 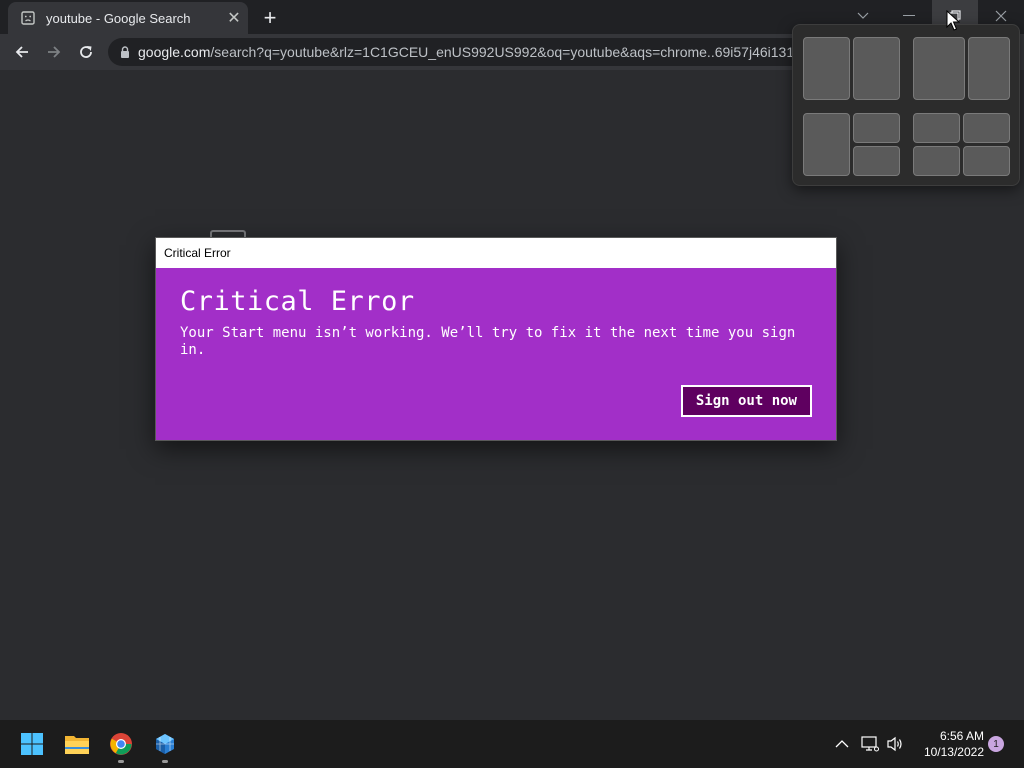 I want to click on snap-zone-quad-bottom-left, so click(x=936, y=161).